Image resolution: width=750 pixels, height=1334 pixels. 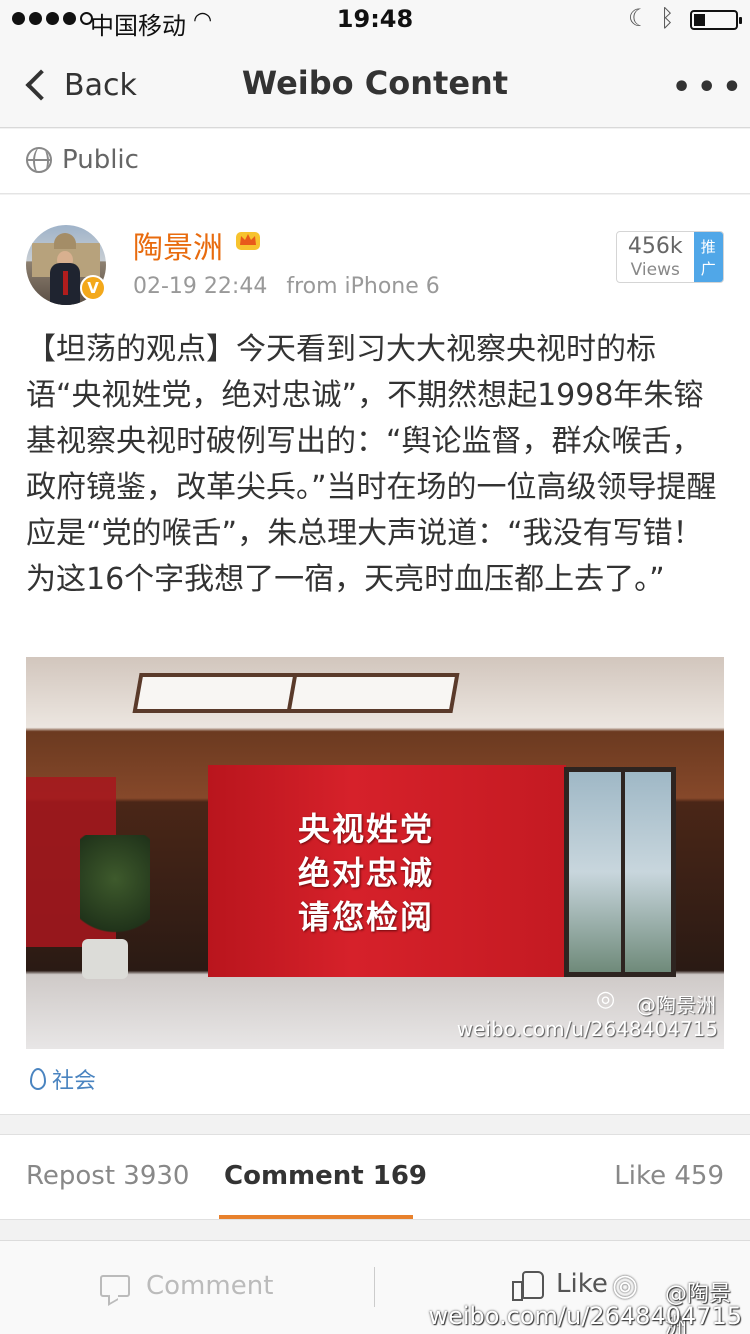 What do you see at coordinates (100, 160) in the screenshot?
I see `visibility-label: Public` at bounding box center [100, 160].